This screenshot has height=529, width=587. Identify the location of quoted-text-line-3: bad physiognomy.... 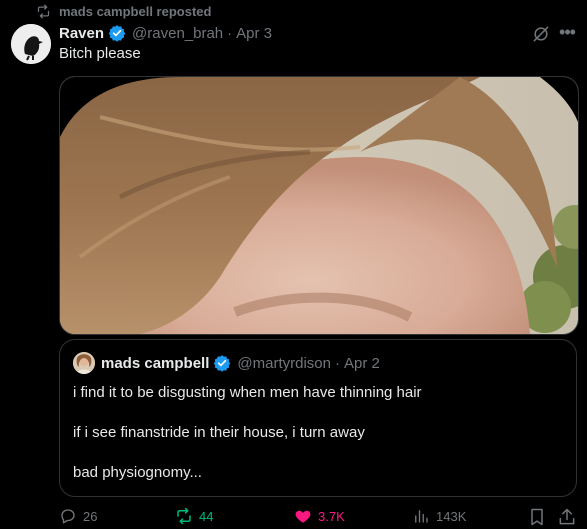
(137, 472).